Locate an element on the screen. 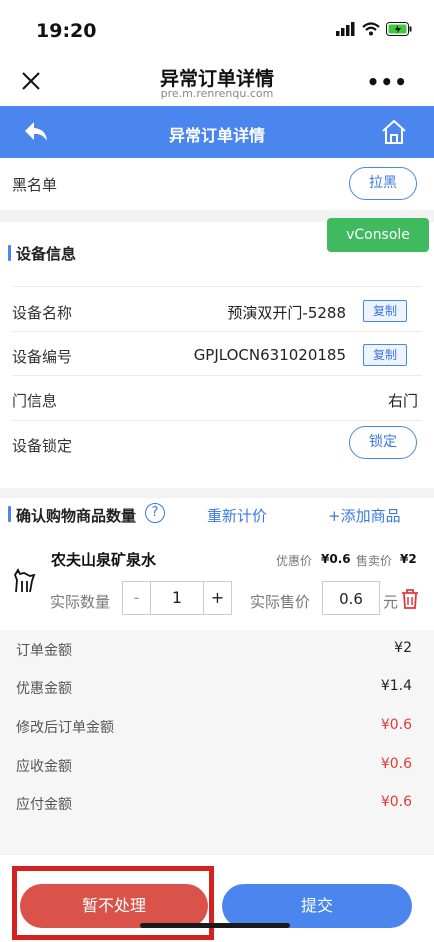 The image size is (434, 942). product-image is located at coordinates (24, 580).